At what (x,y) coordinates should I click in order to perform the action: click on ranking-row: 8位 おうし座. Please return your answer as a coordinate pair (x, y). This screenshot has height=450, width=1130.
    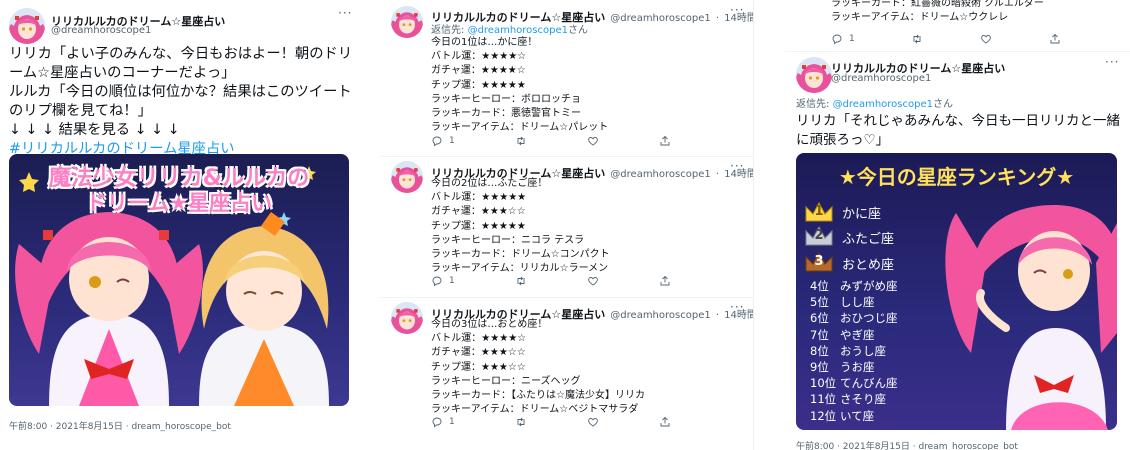
    Looking at the image, I should click on (848, 350).